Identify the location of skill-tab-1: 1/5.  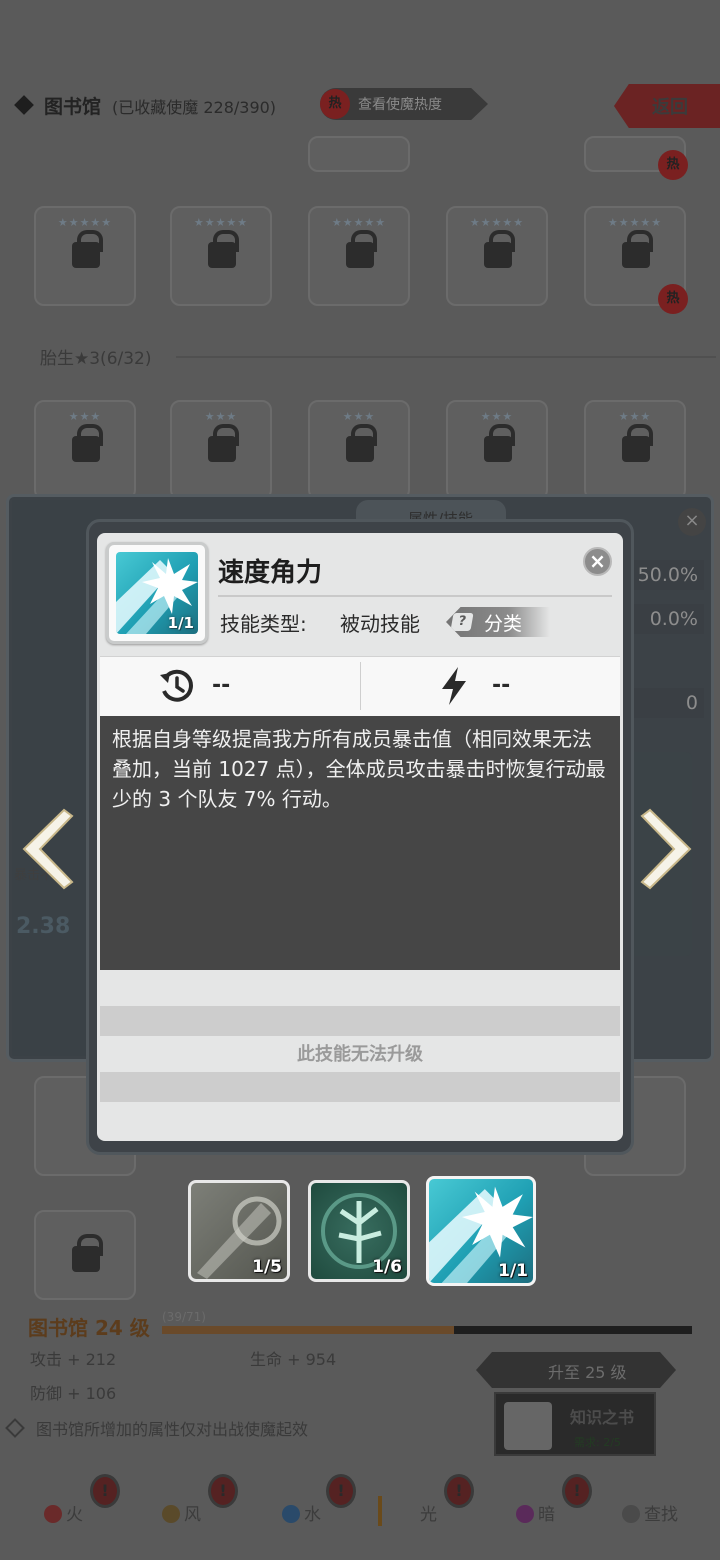
(239, 1231).